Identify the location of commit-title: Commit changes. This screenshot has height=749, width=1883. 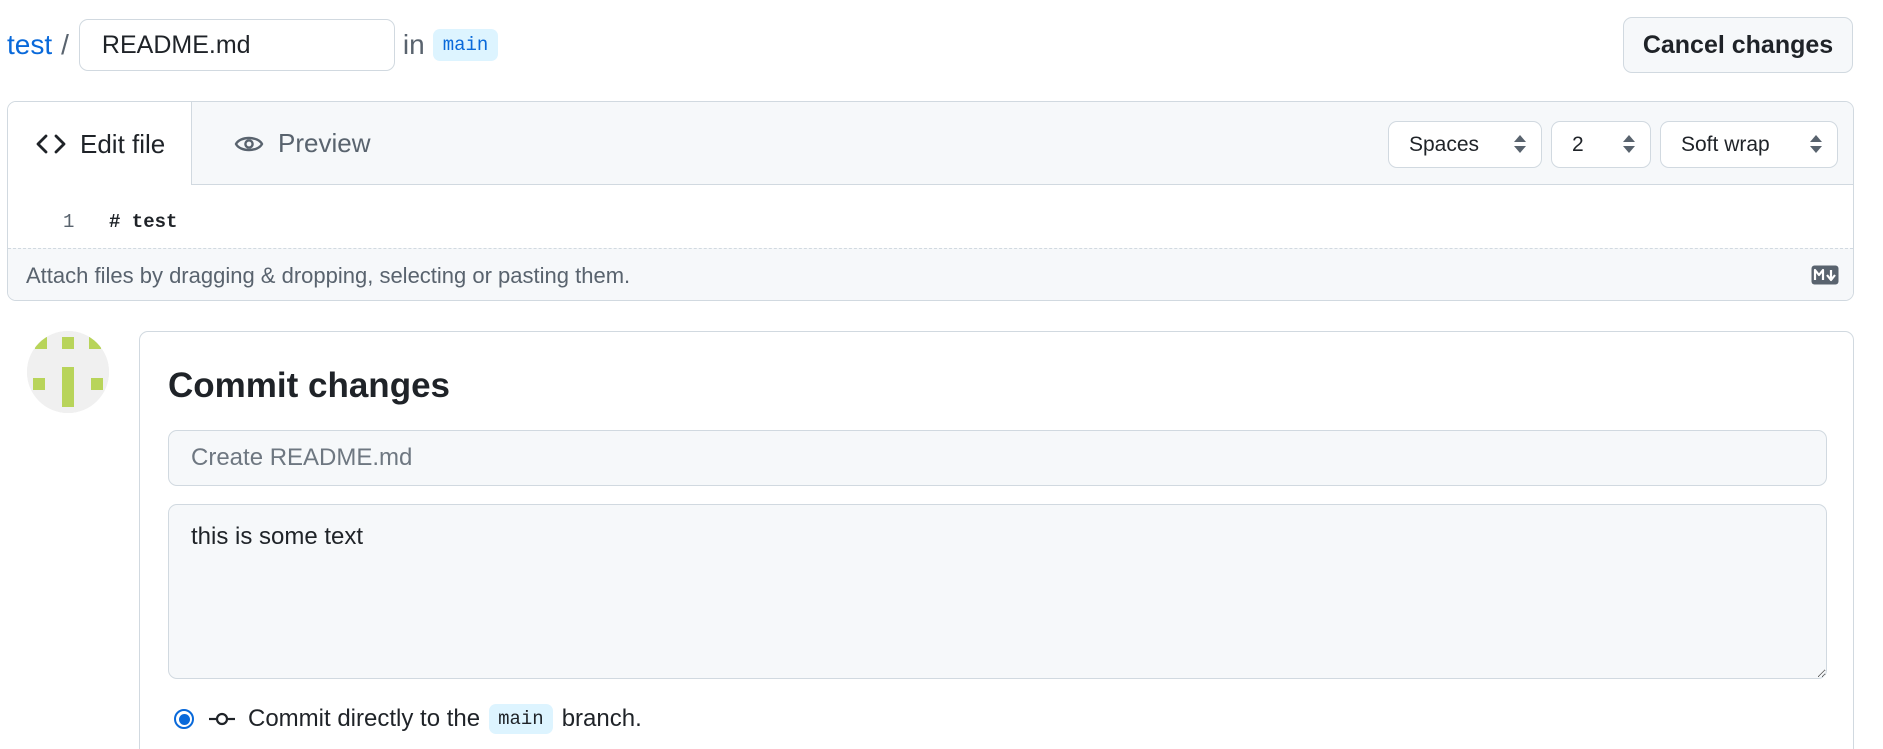
(309, 385).